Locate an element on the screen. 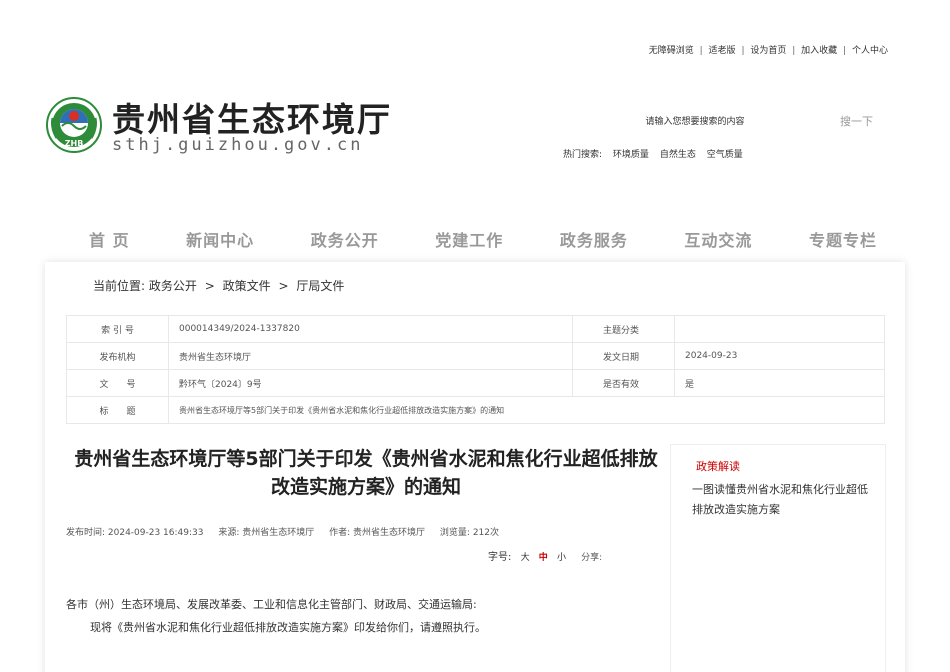  site-title: 贵州省生态环境厅 is located at coordinates (252, 117).